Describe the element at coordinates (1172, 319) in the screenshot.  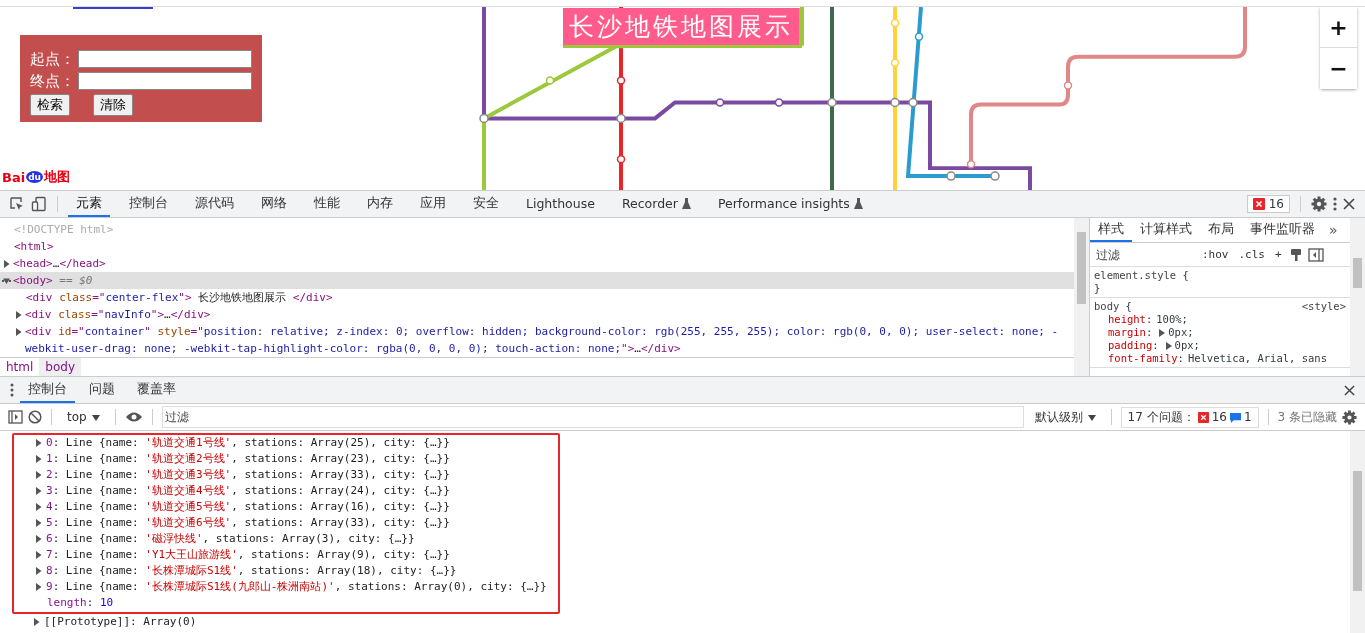
I see `css-value: 100%;` at that location.